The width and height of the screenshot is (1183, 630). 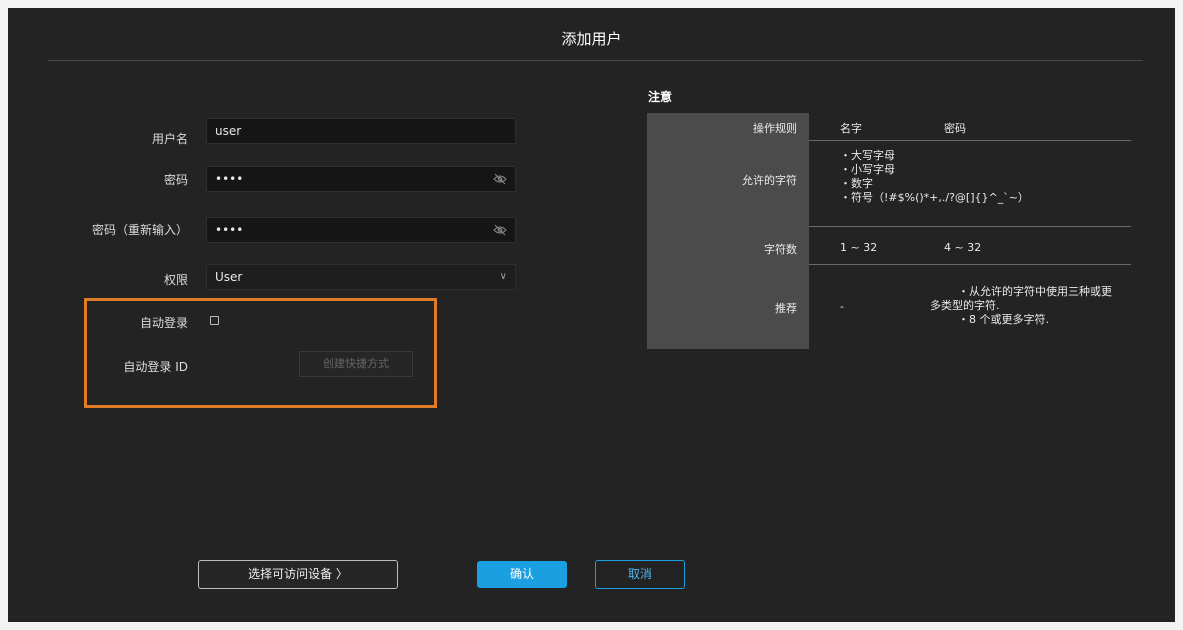 What do you see at coordinates (522, 574) in the screenshot?
I see `confirm-button: 确认` at bounding box center [522, 574].